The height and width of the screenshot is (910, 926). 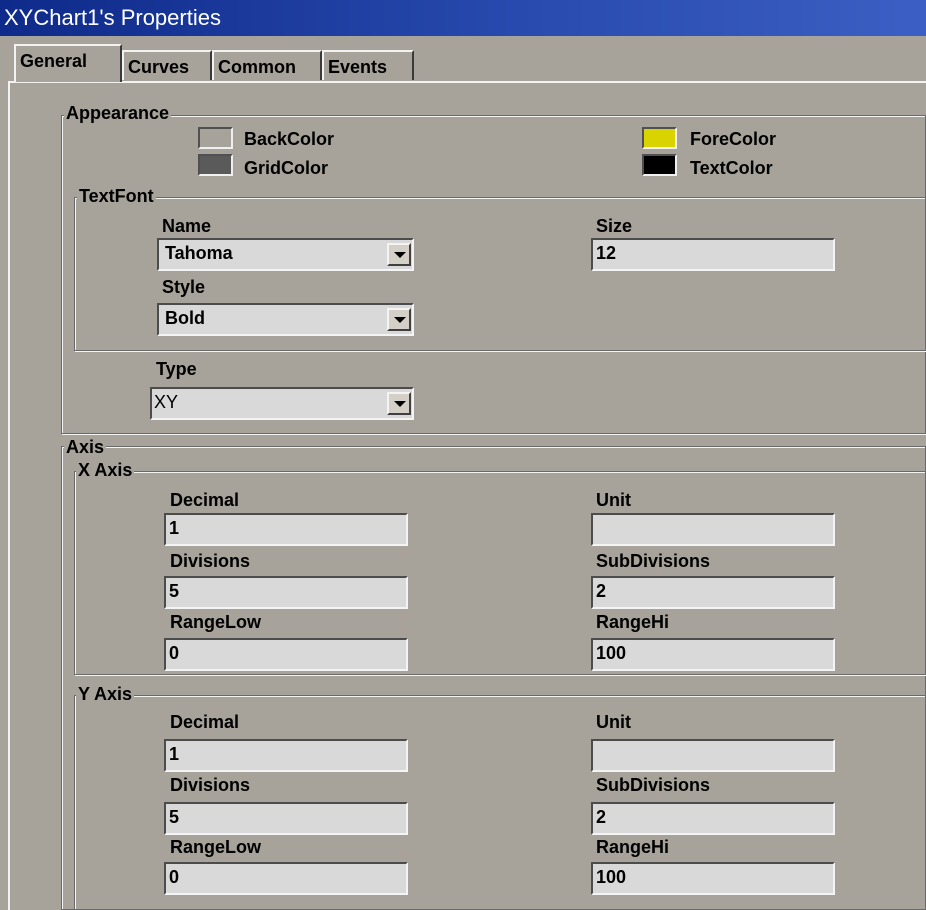 I want to click on y-subdivisions-label: SubDivisions, so click(x=653, y=785).